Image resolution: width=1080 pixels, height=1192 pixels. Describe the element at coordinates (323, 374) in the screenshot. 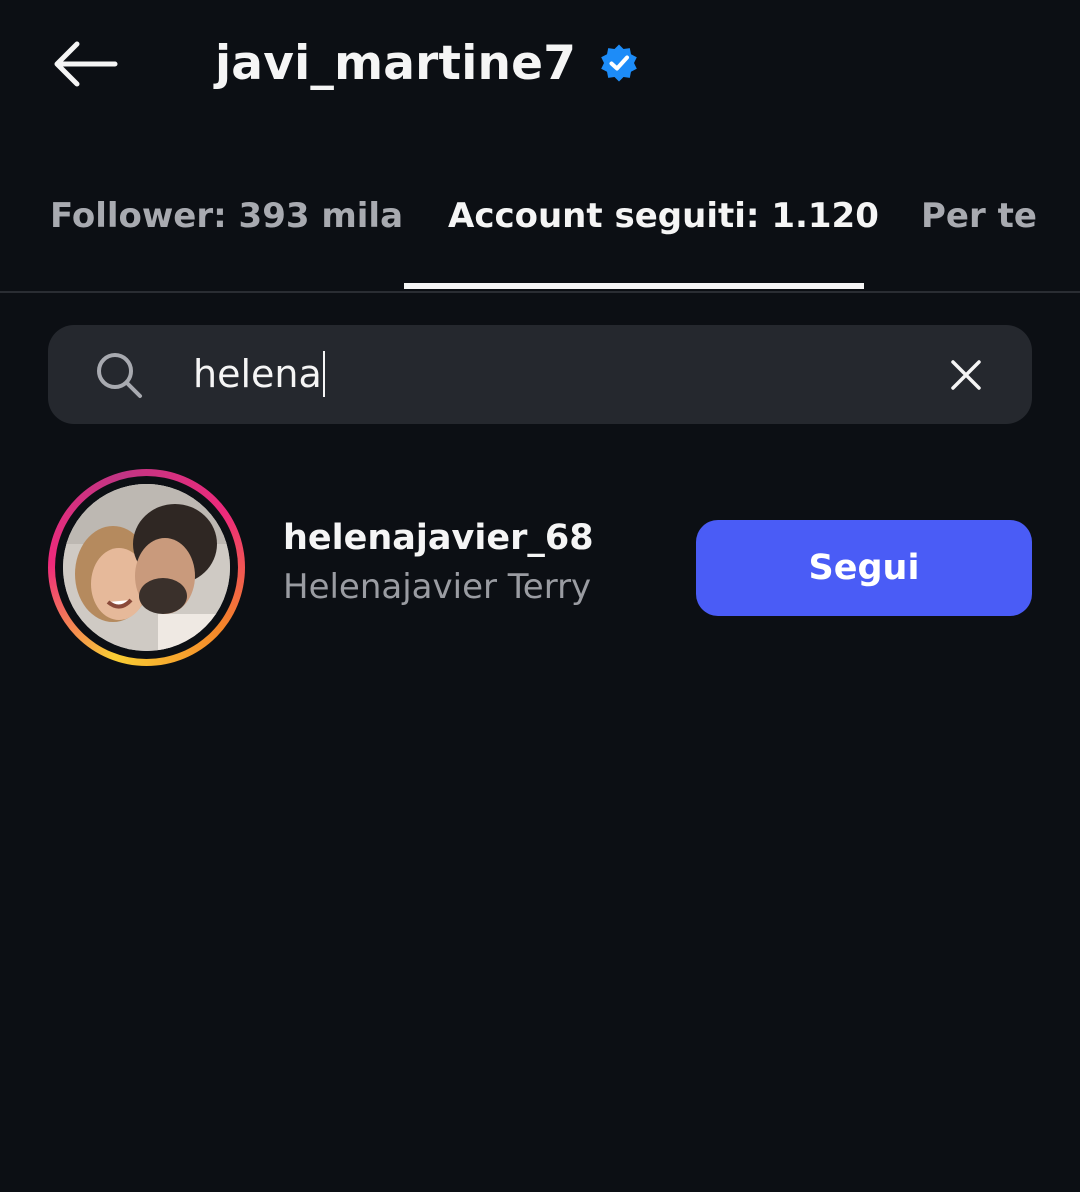

I see `text-cursor` at that location.